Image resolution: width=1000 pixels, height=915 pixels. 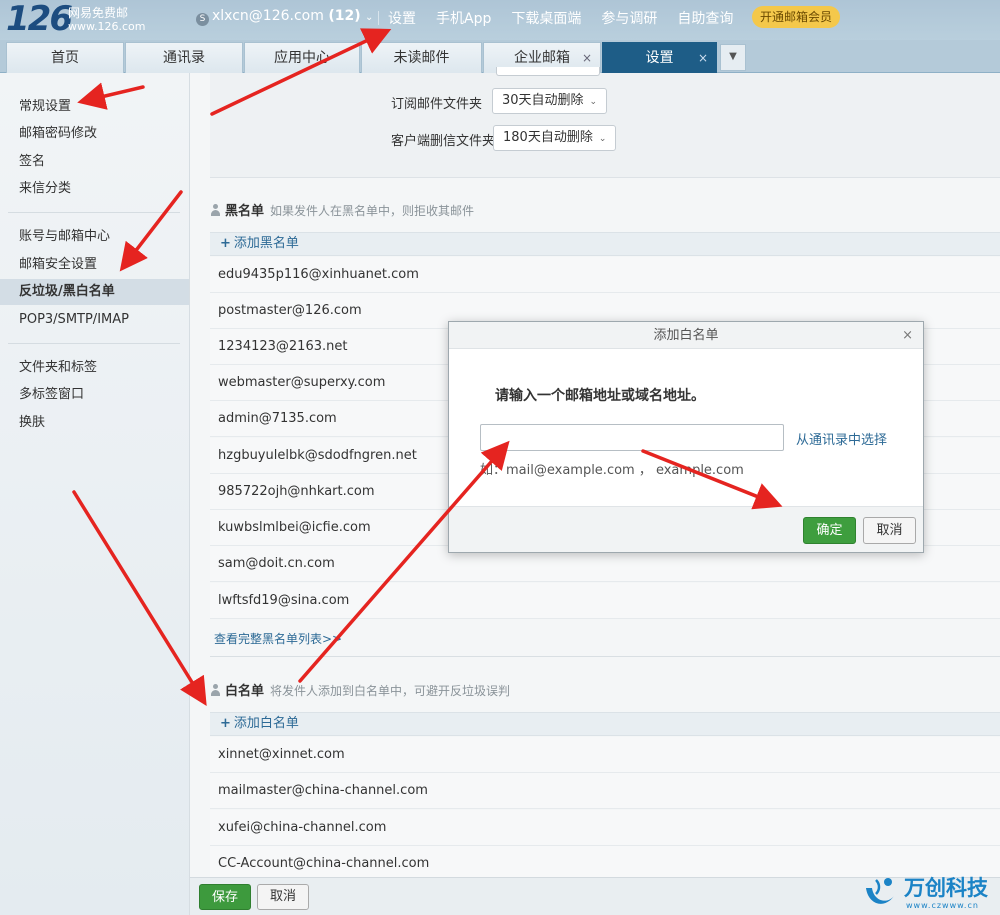 I want to click on tab-contacts: 通讯录, so click(x=184, y=57).